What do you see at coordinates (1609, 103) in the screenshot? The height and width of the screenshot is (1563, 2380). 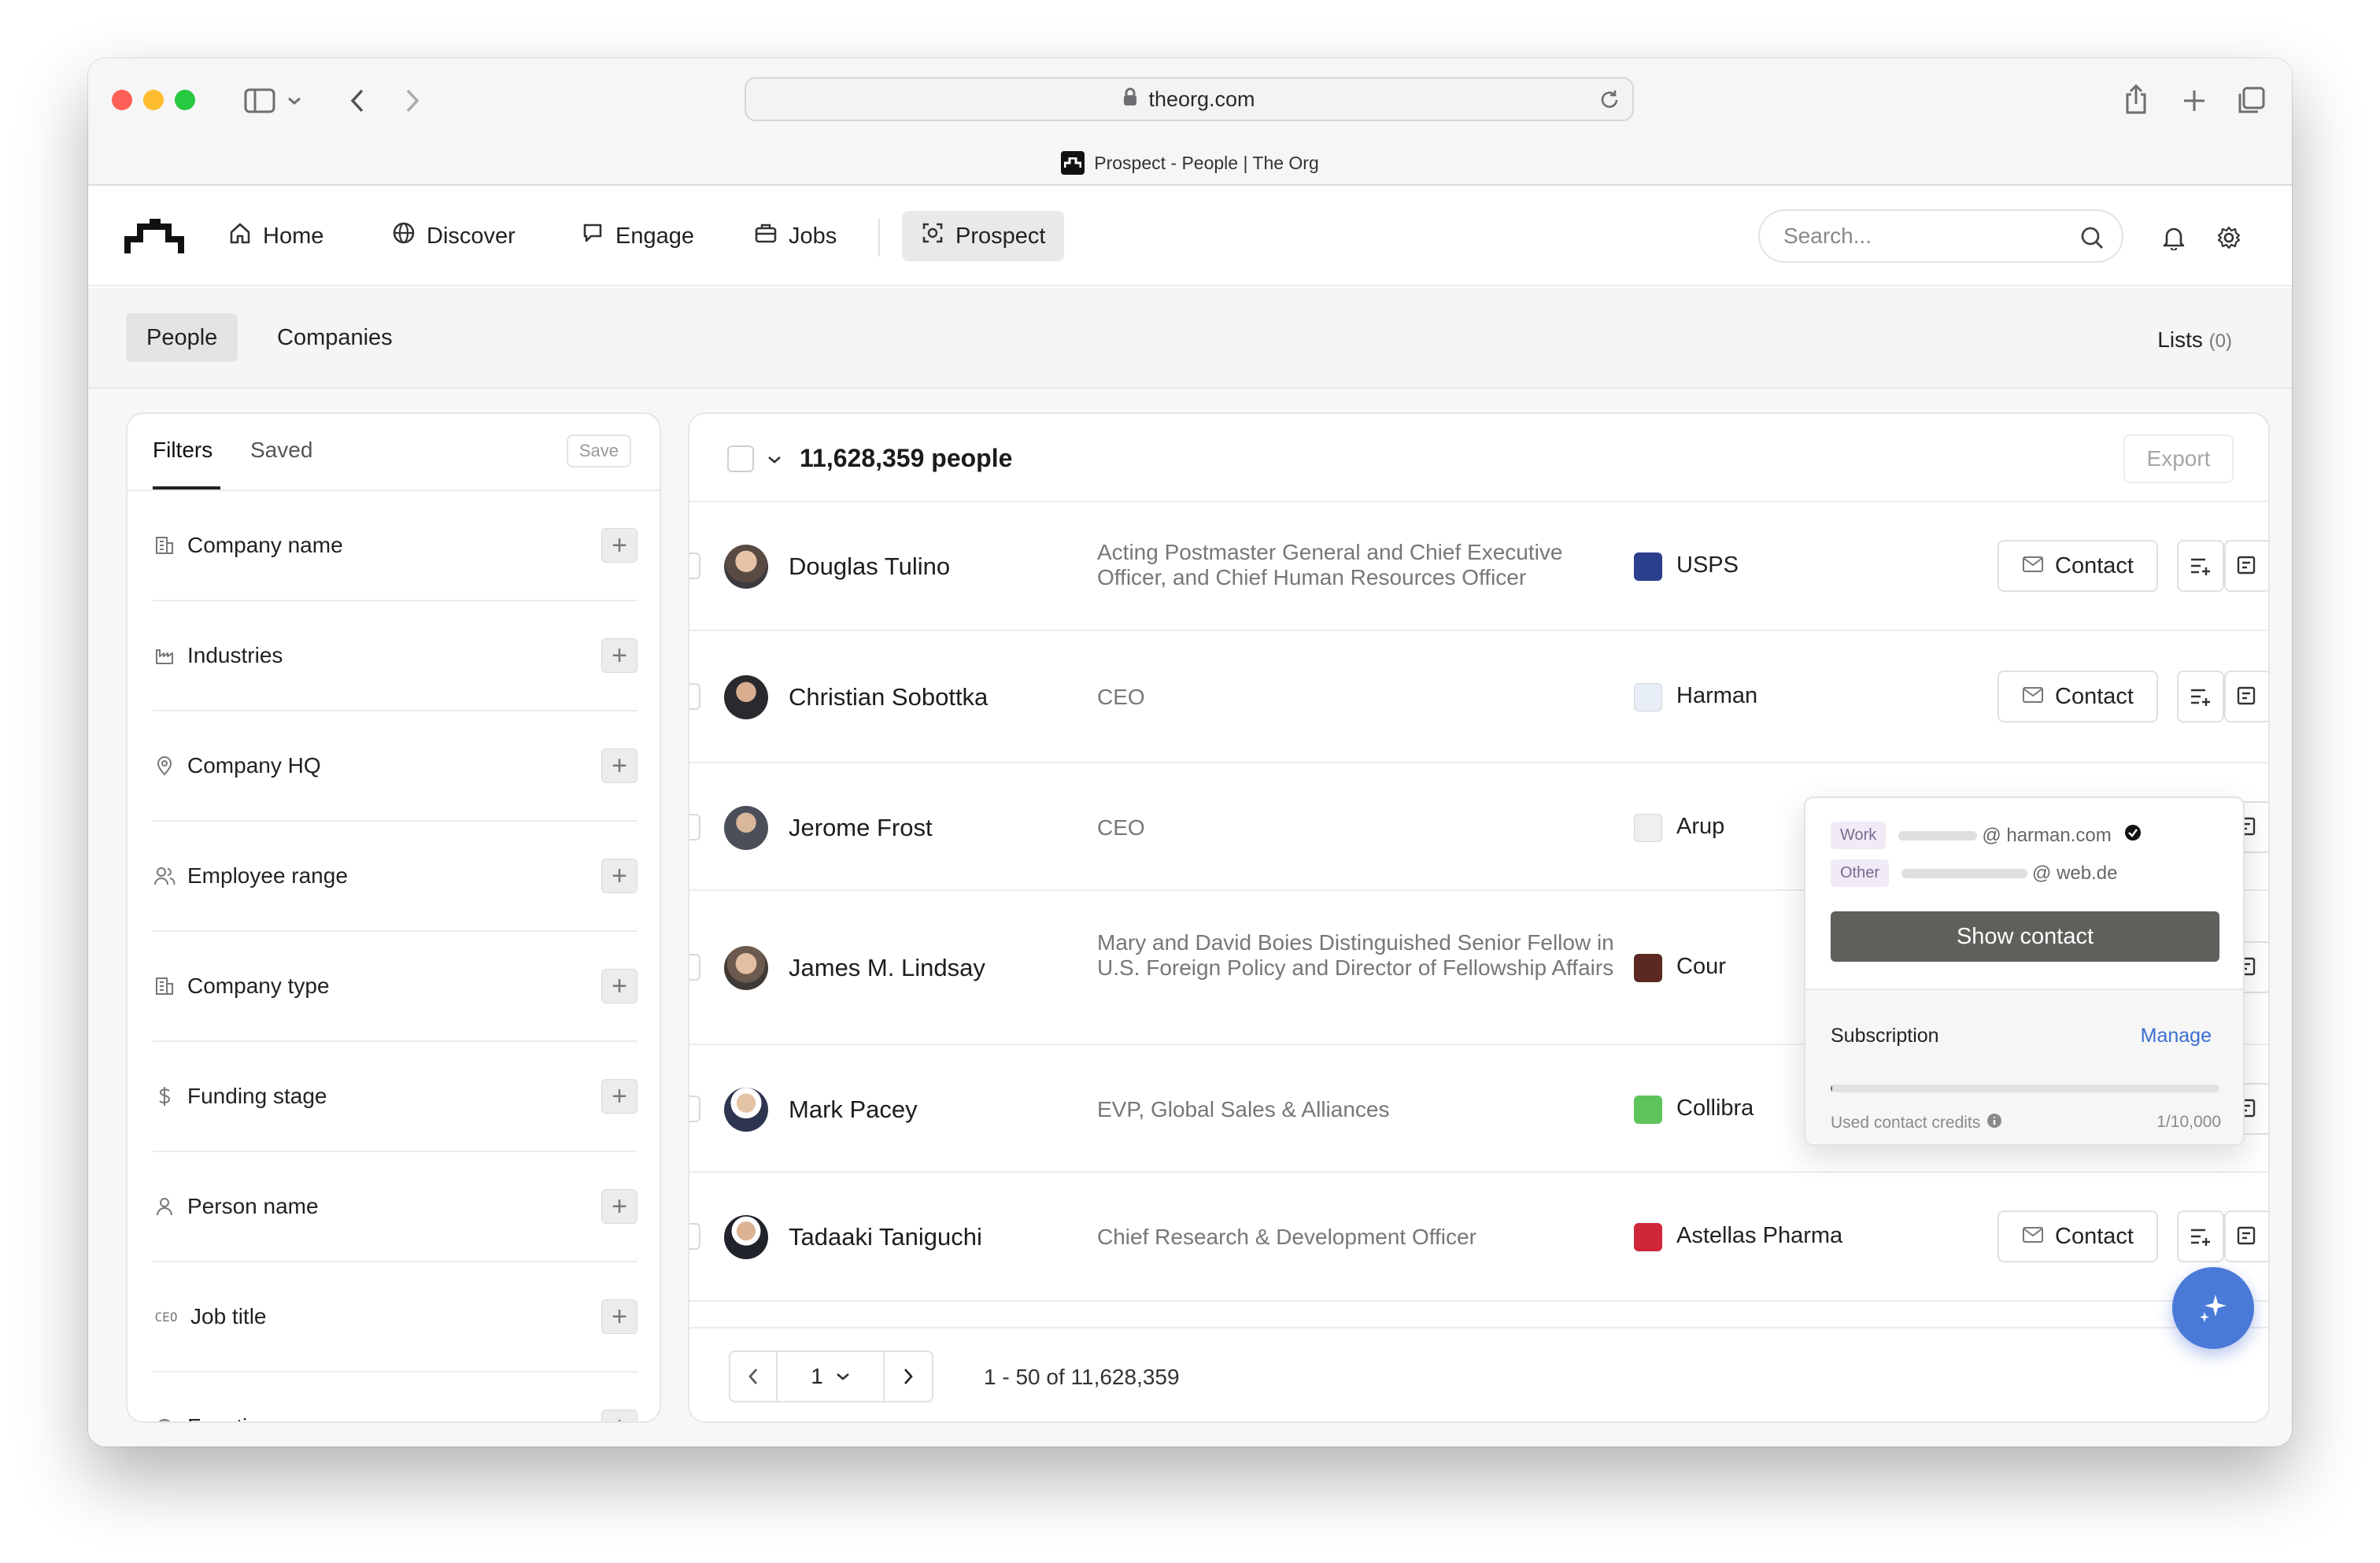 I see `reload-icon` at bounding box center [1609, 103].